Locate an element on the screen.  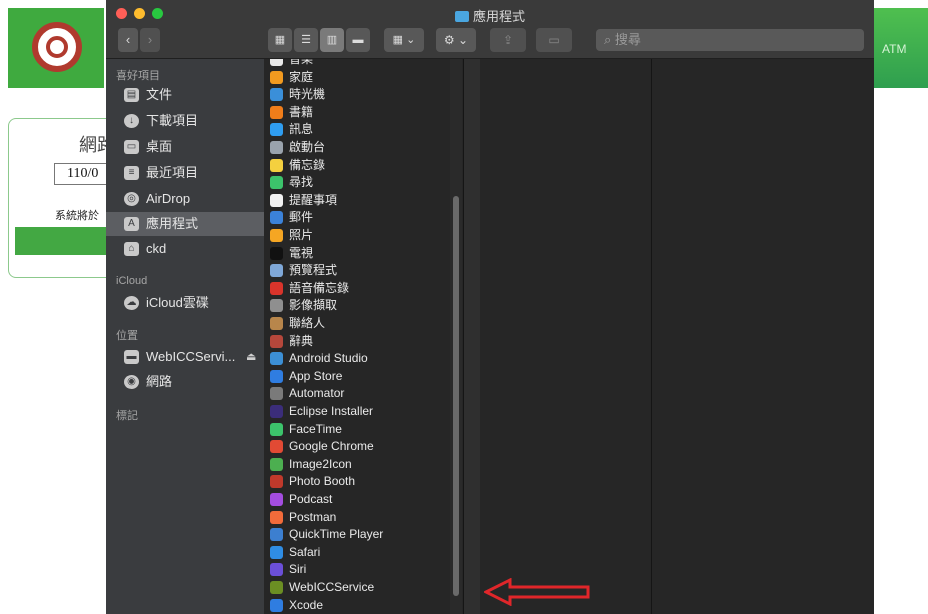
app-label: 書籍 is located at coordinates (301, 111).